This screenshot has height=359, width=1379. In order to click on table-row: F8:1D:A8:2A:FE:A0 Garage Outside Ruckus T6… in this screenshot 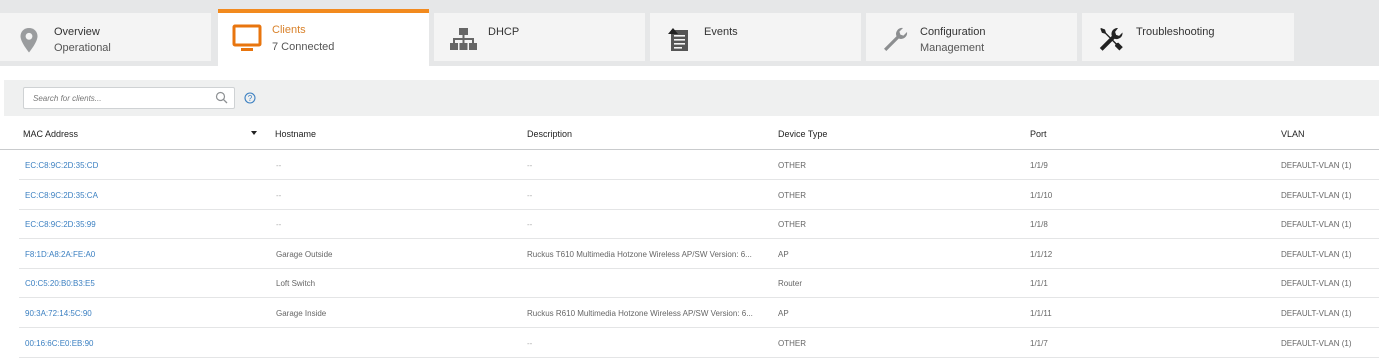, I will do `click(699, 254)`.